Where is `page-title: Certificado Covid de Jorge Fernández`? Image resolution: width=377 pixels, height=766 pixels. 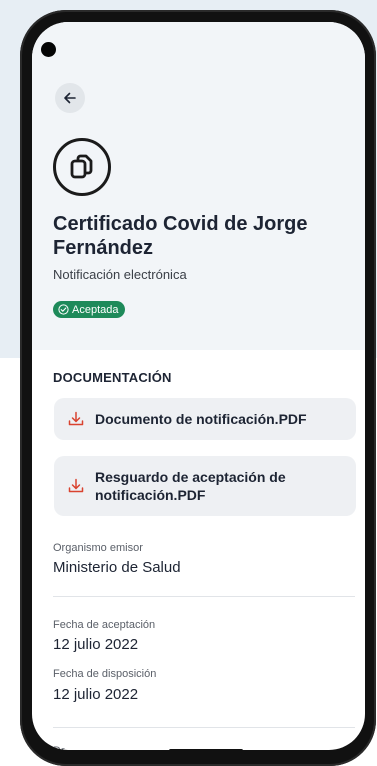
page-title: Certificado Covid de Jorge Fernández is located at coordinates (180, 236).